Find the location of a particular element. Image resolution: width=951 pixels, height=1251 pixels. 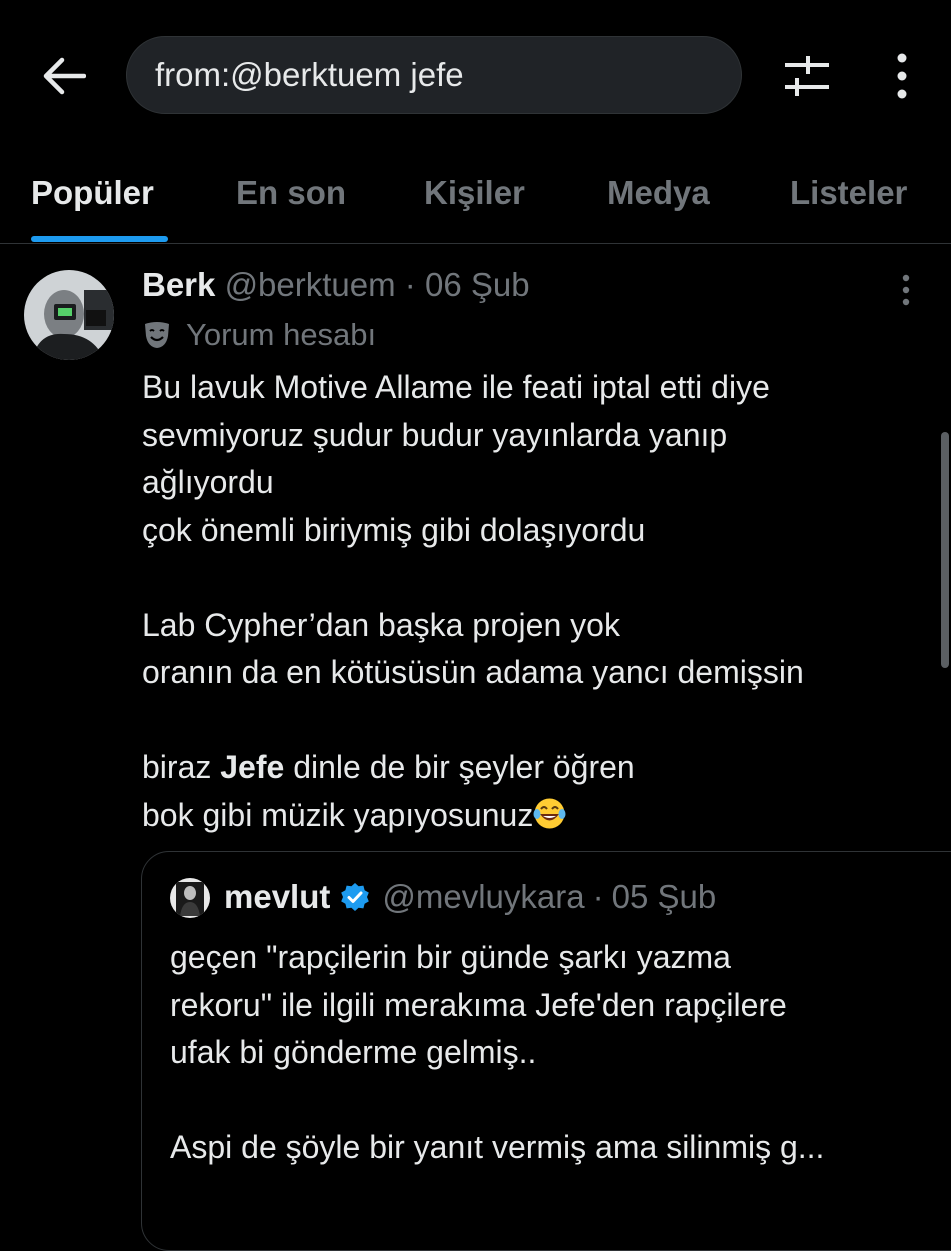

search-input is located at coordinates (435, 75).